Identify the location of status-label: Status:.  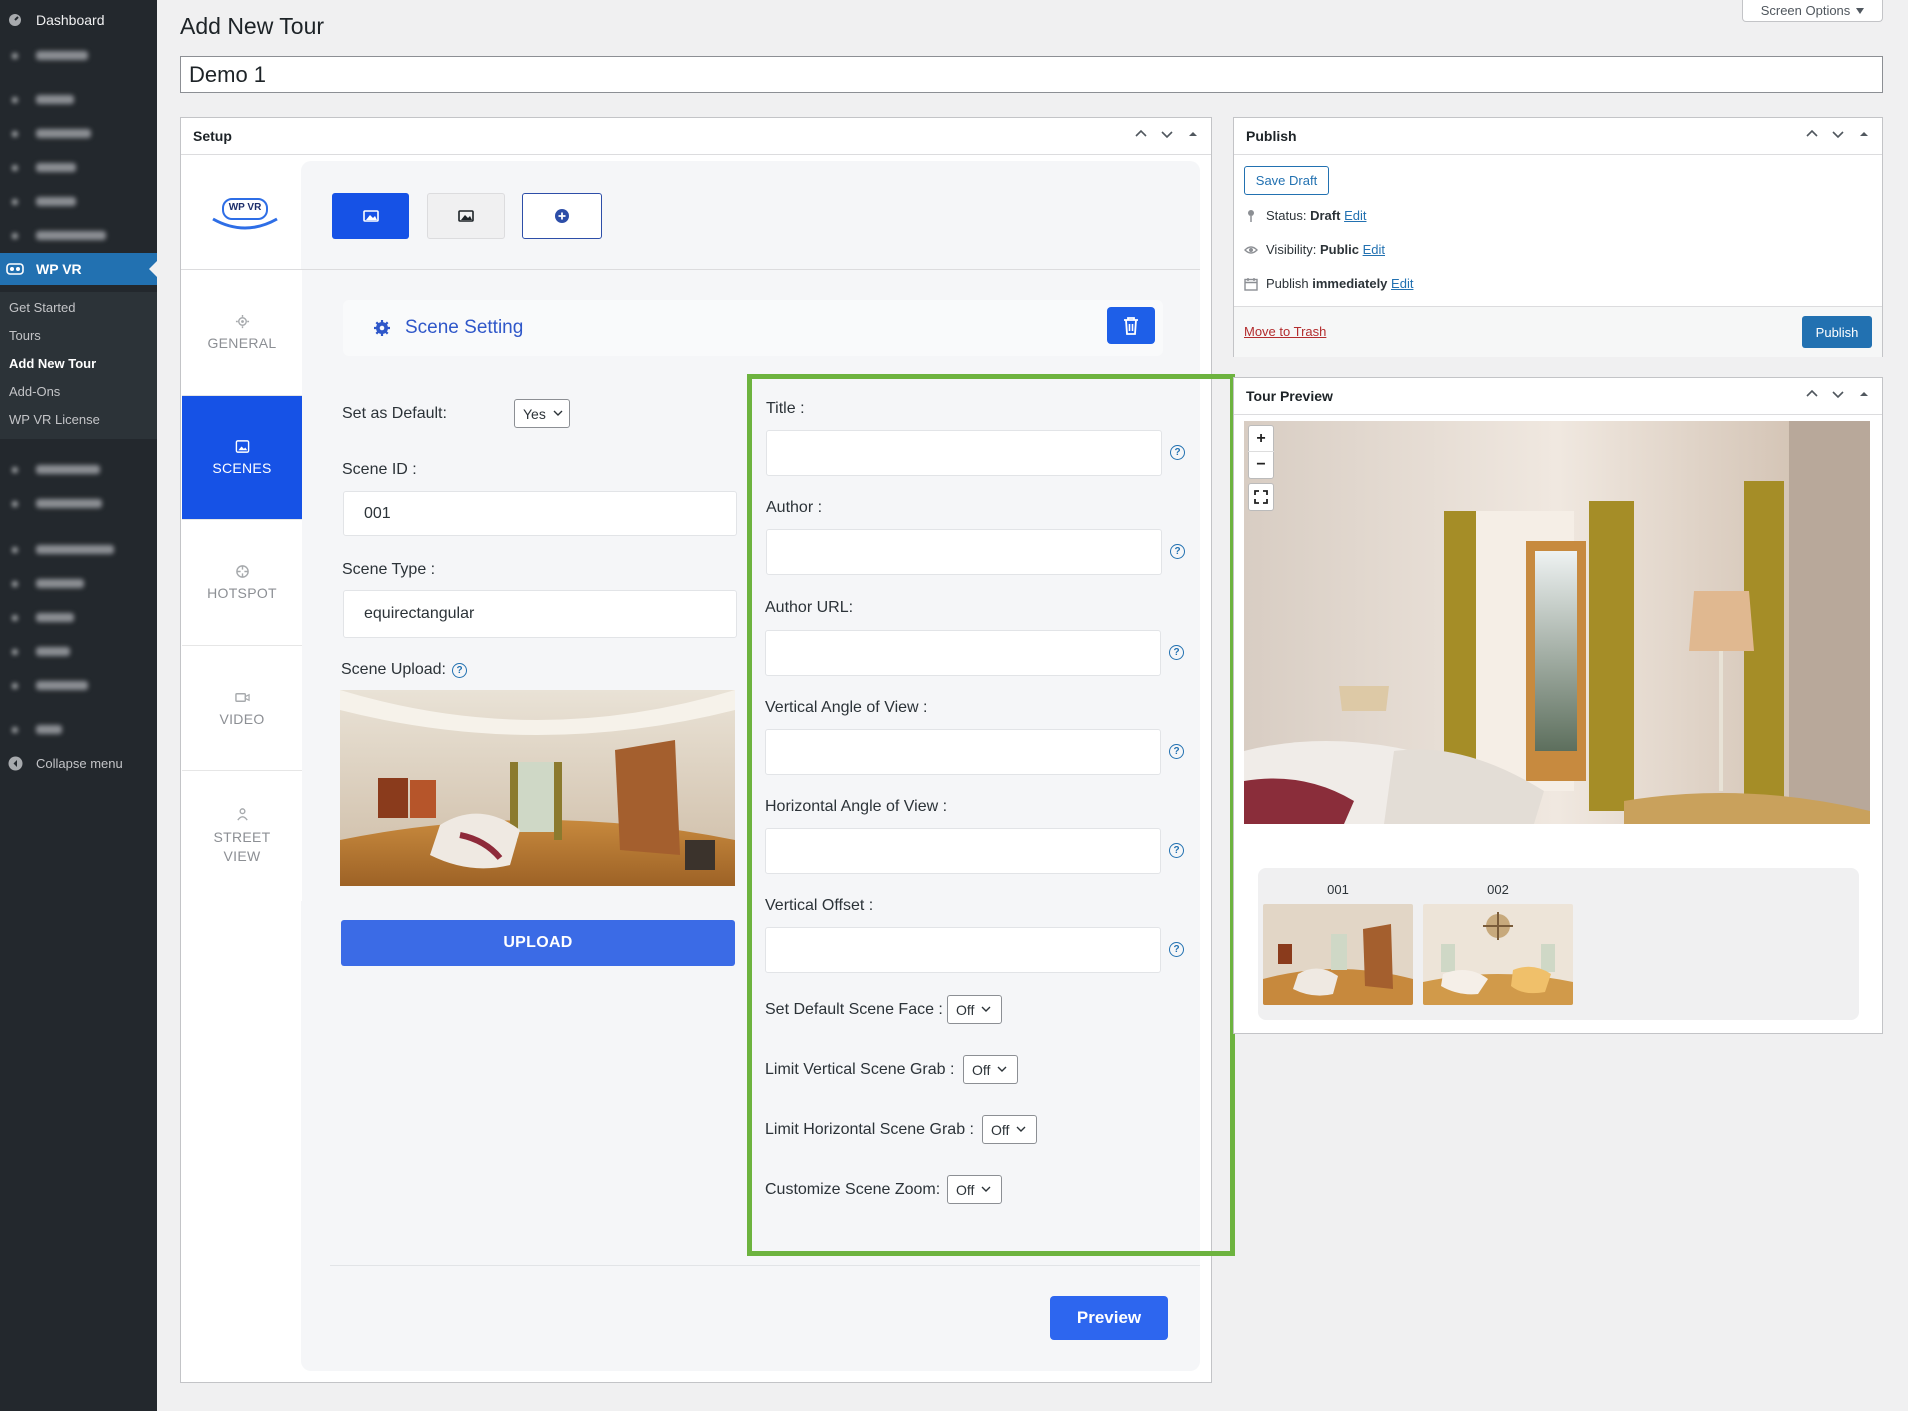
(1286, 215).